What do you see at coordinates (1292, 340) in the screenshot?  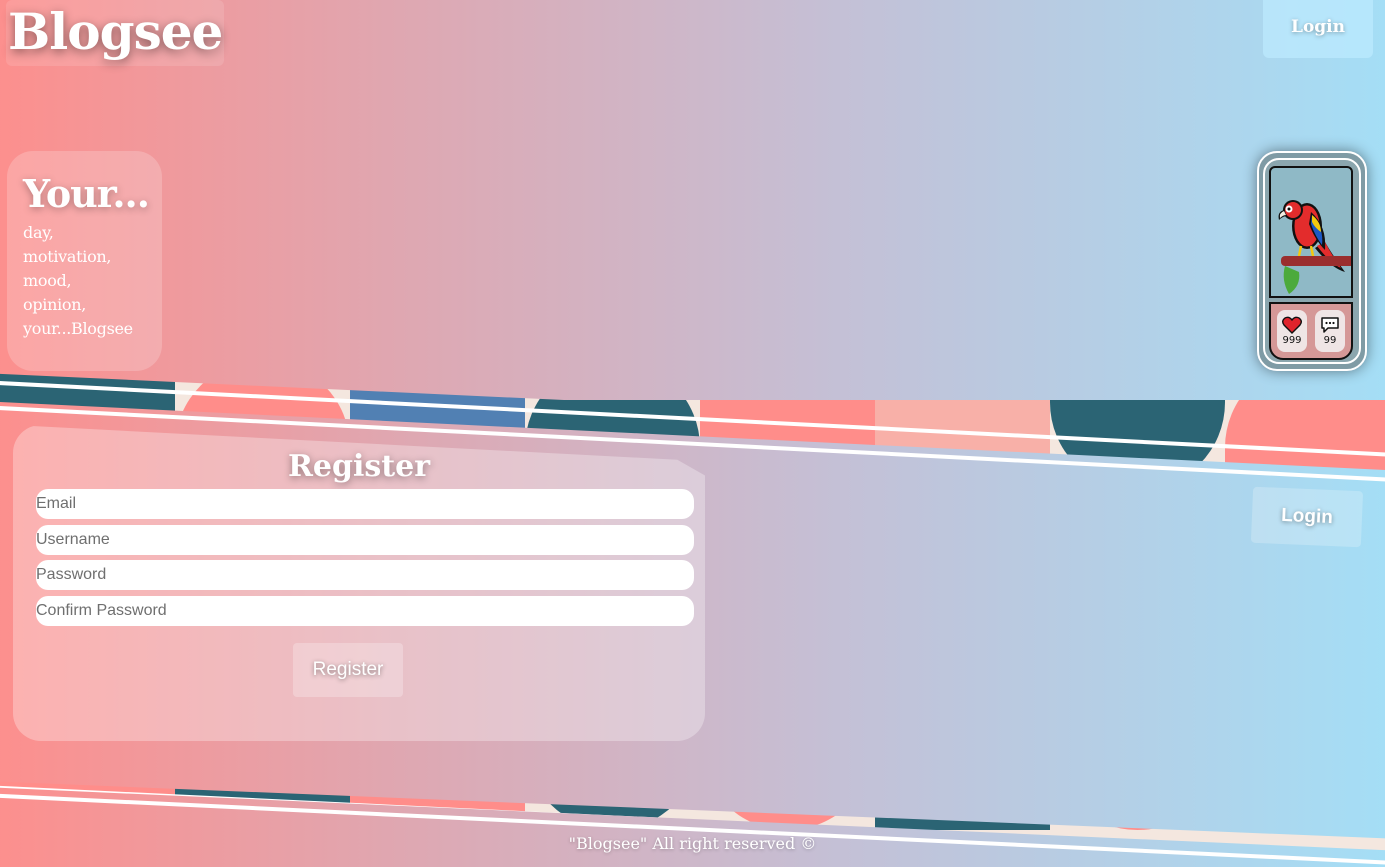 I see `like-count: 999` at bounding box center [1292, 340].